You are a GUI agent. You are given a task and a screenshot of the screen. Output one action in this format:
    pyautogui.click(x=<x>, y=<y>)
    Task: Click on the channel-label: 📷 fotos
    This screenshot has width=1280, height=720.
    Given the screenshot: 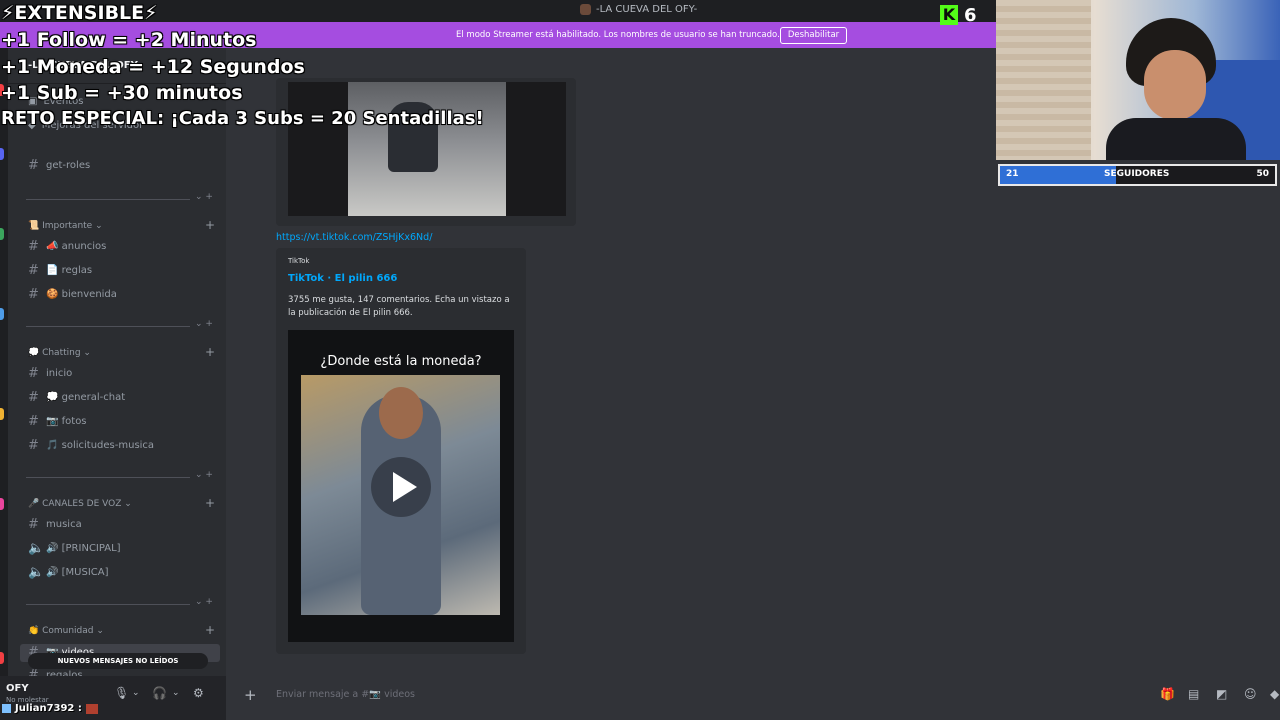 What is the action you would take?
    pyautogui.click(x=66, y=421)
    